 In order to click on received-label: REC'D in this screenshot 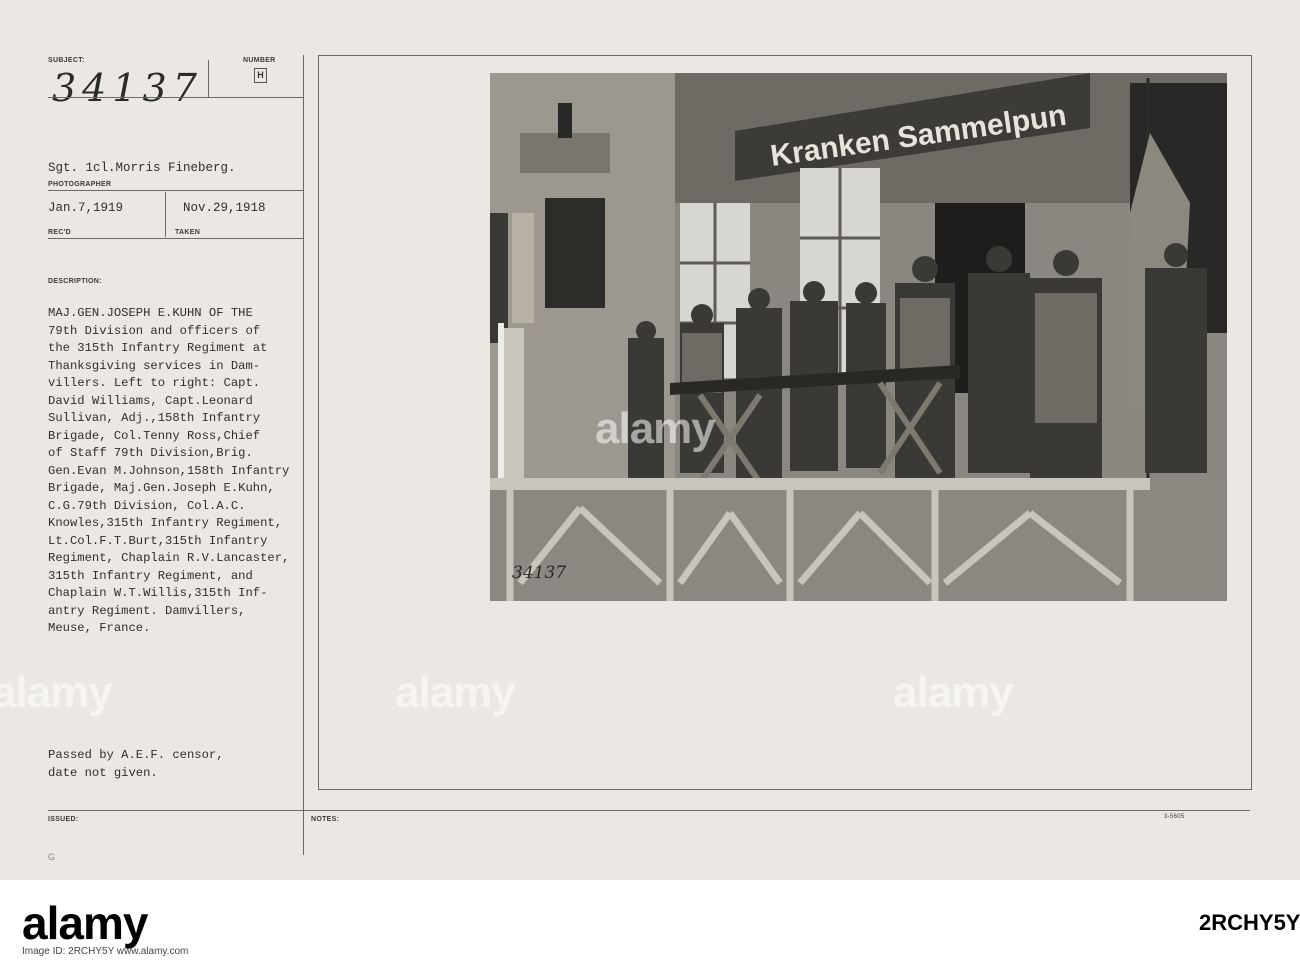, I will do `click(59, 232)`.